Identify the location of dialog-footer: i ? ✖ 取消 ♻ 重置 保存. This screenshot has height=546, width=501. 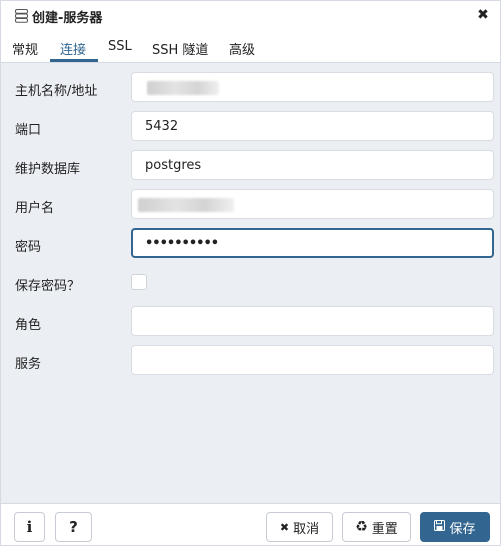
(250, 524).